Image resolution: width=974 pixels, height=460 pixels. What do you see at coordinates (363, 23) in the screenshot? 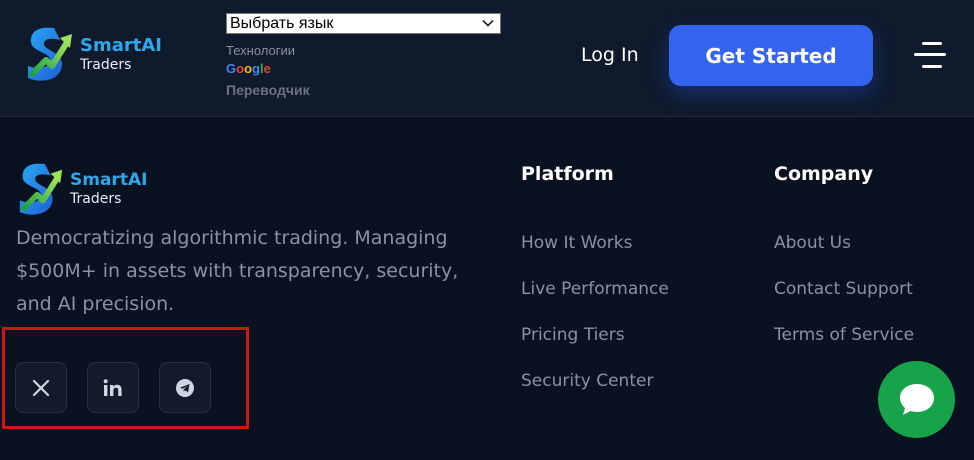
I see `language-select: Выбрать язык` at bounding box center [363, 23].